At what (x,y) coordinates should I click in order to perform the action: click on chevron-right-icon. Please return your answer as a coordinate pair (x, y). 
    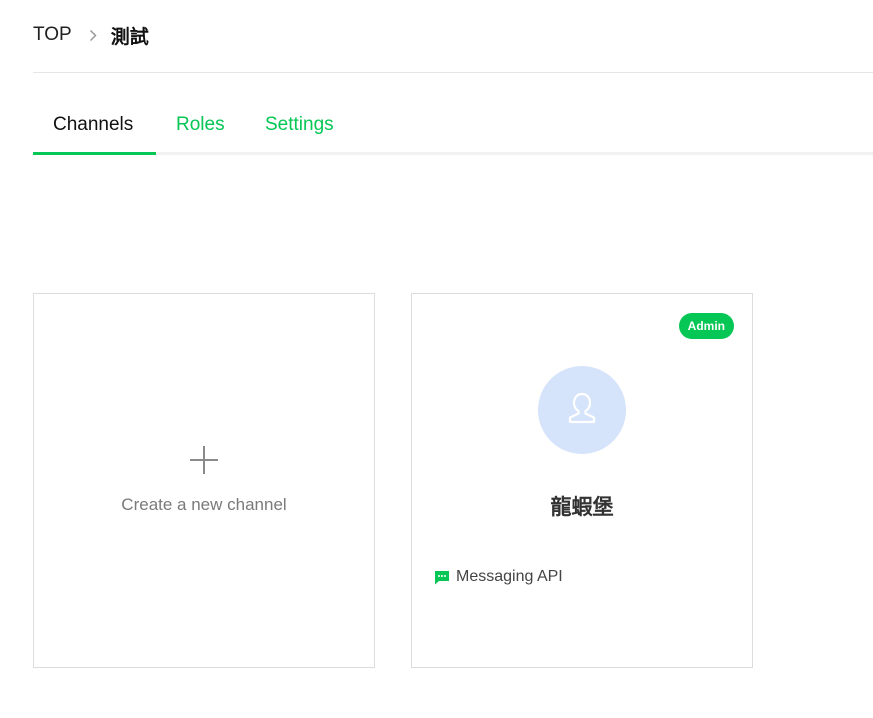
    Looking at the image, I should click on (93, 35).